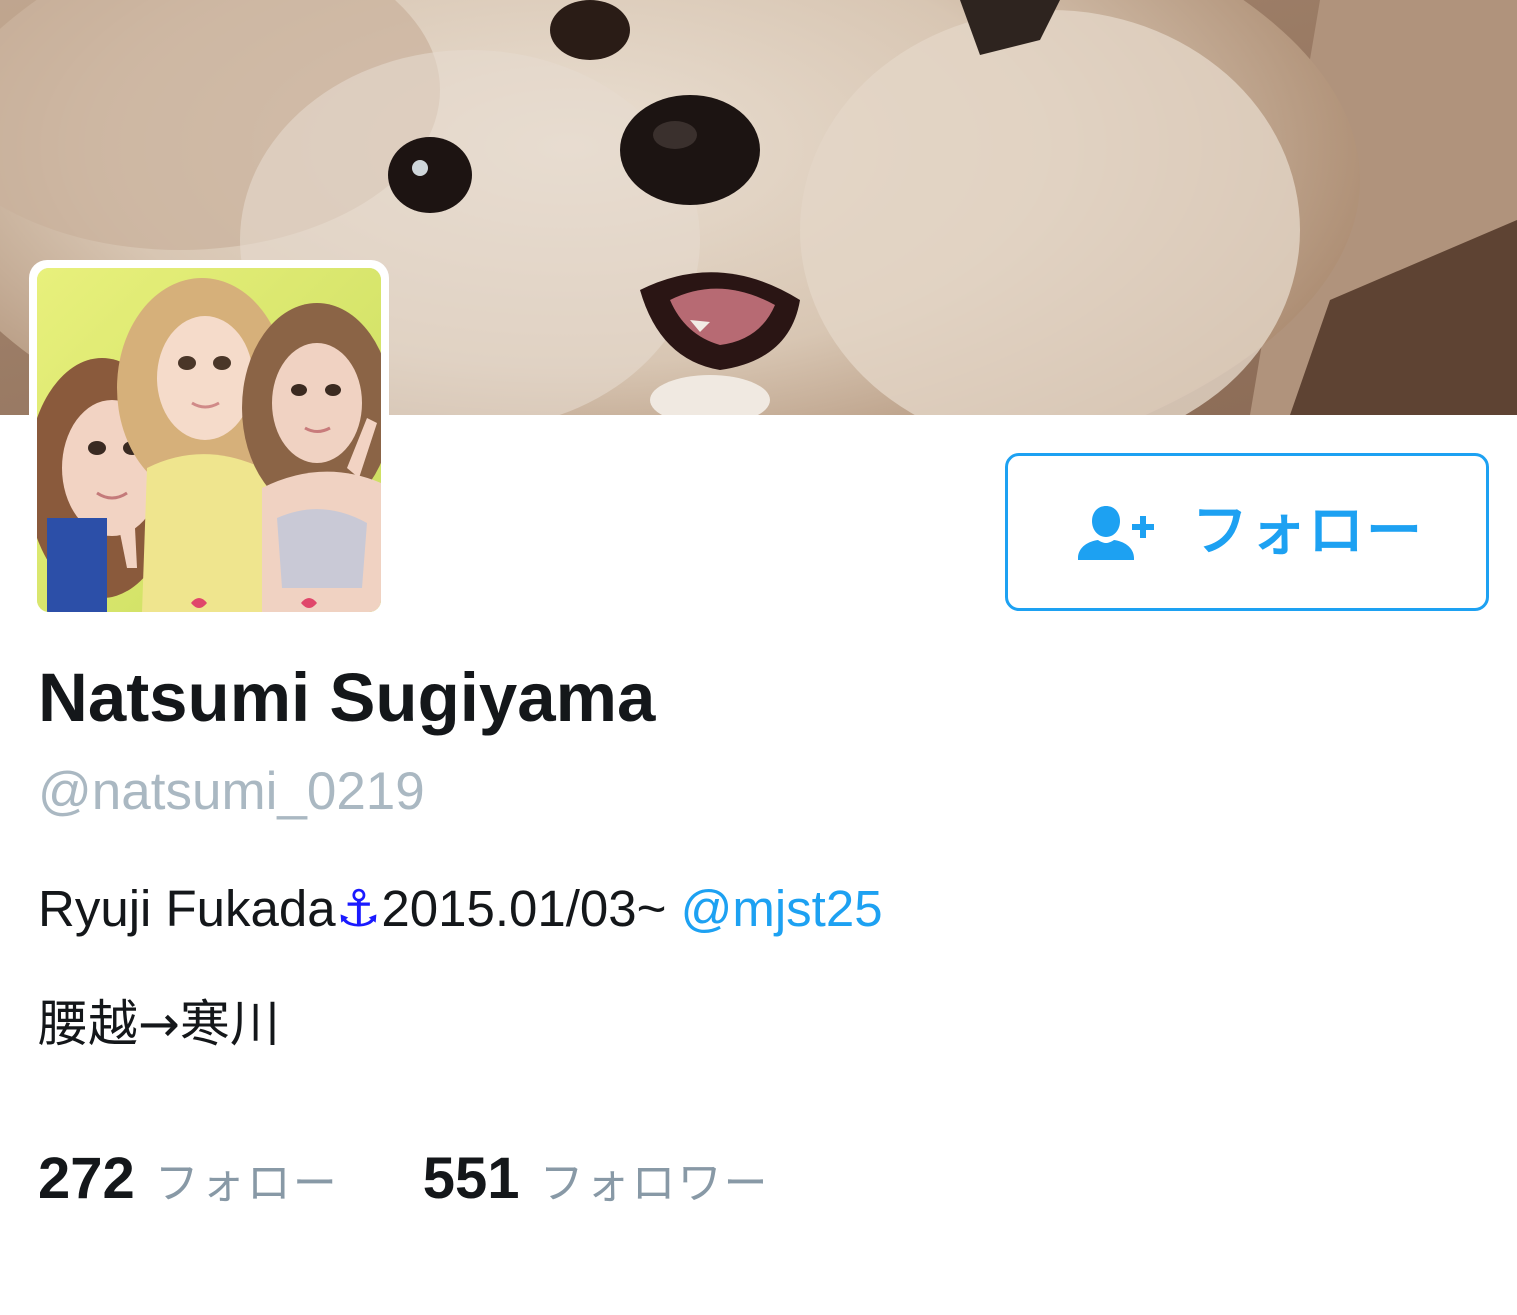 The width and height of the screenshot is (1517, 1315). I want to click on follow-stats: 272 フォロー 551 フォロワー, so click(404, 1178).